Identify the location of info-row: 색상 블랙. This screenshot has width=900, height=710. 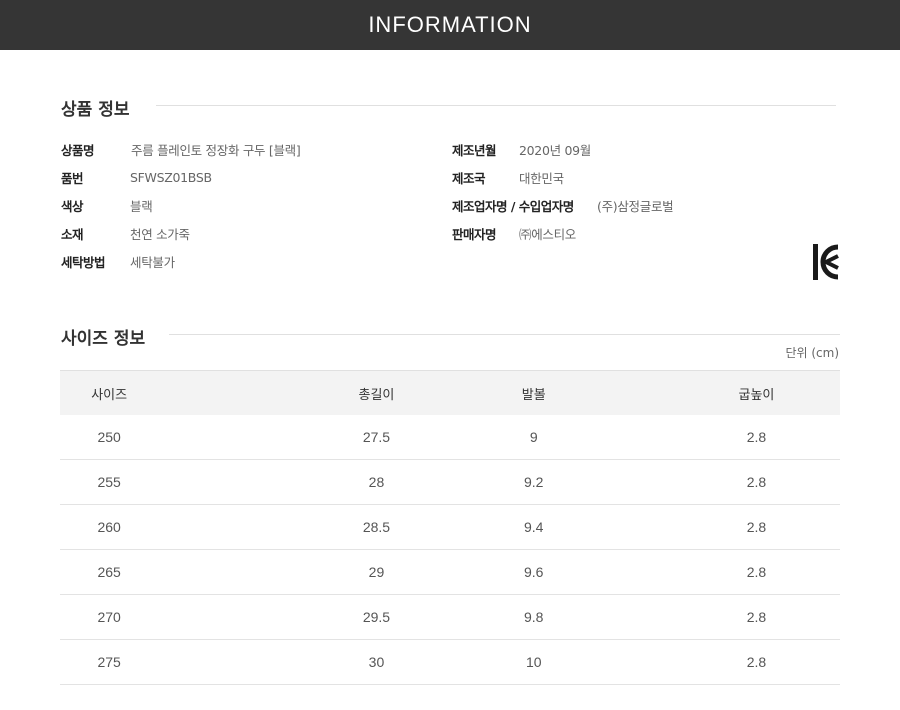
(107, 205).